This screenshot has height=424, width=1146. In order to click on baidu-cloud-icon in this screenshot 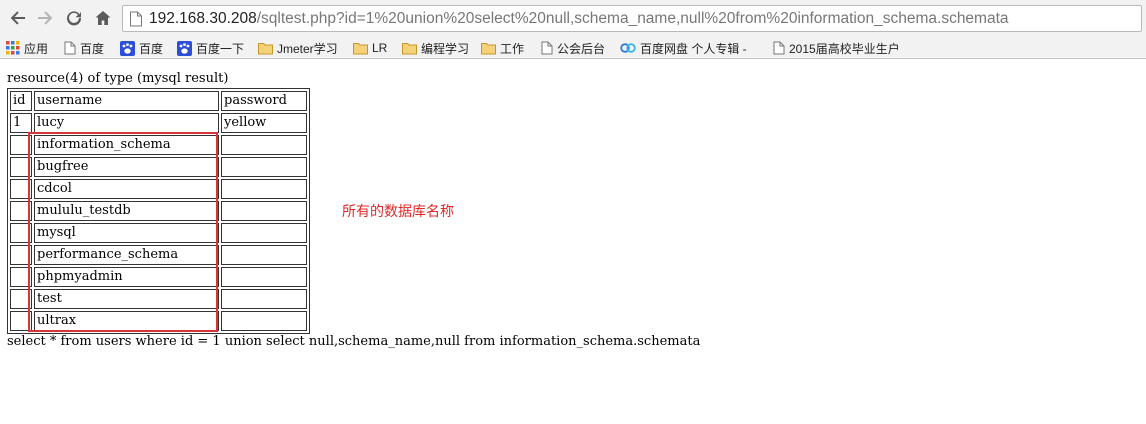, I will do `click(628, 48)`.